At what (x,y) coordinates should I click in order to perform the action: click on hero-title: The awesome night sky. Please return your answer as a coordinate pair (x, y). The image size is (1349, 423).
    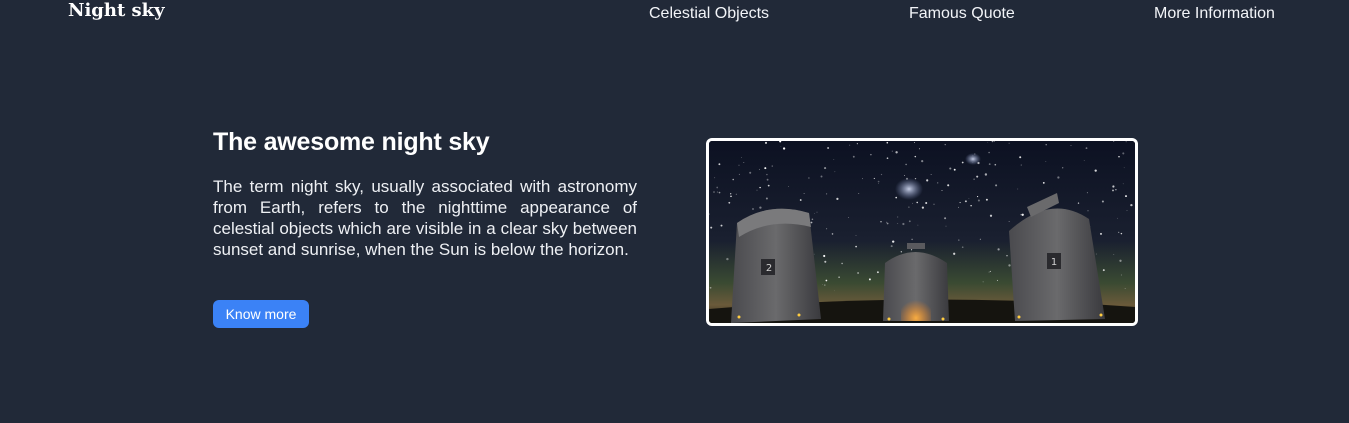
    Looking at the image, I should click on (351, 142).